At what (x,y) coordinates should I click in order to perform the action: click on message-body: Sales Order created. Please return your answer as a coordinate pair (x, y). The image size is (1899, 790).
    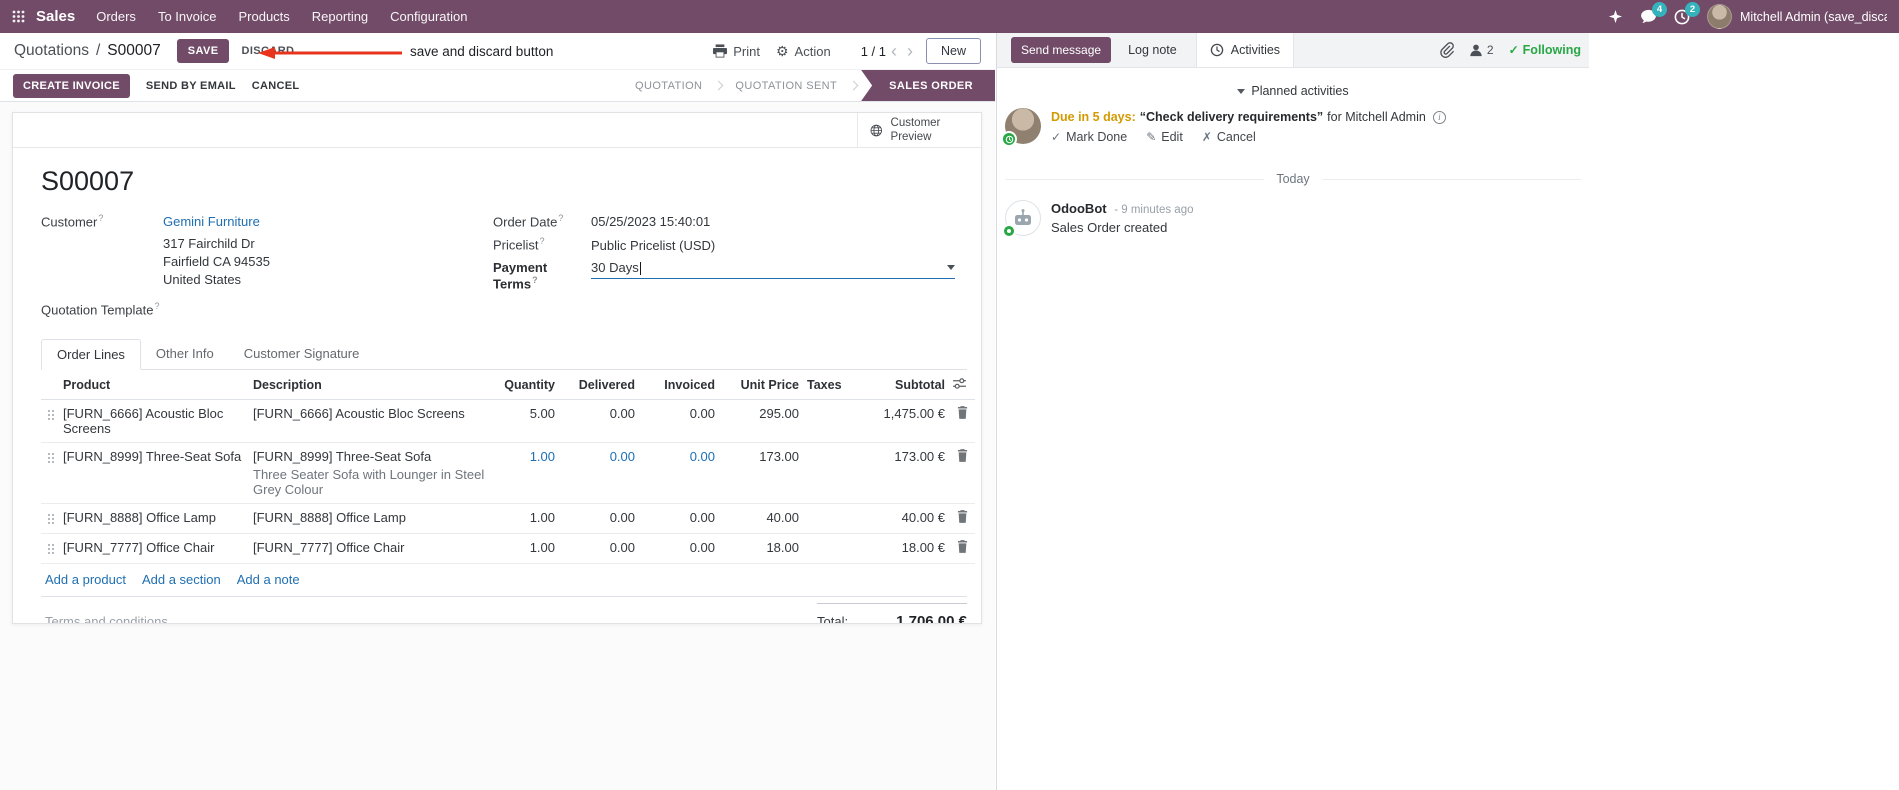
    Looking at the image, I should click on (1109, 227).